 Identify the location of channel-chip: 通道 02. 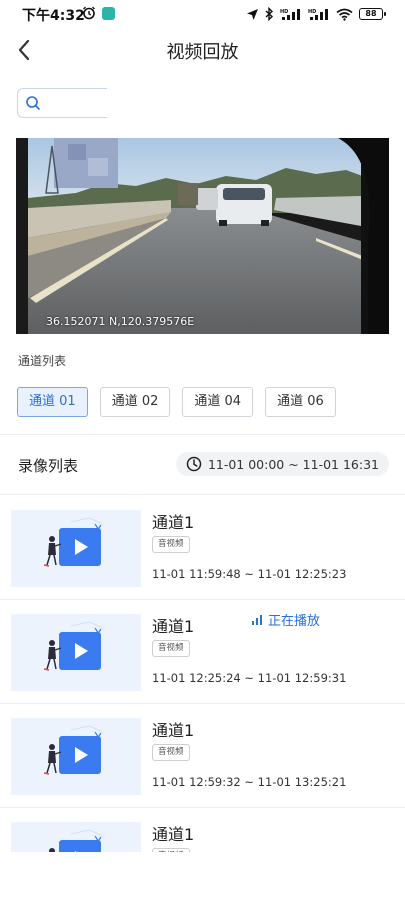
(135, 402).